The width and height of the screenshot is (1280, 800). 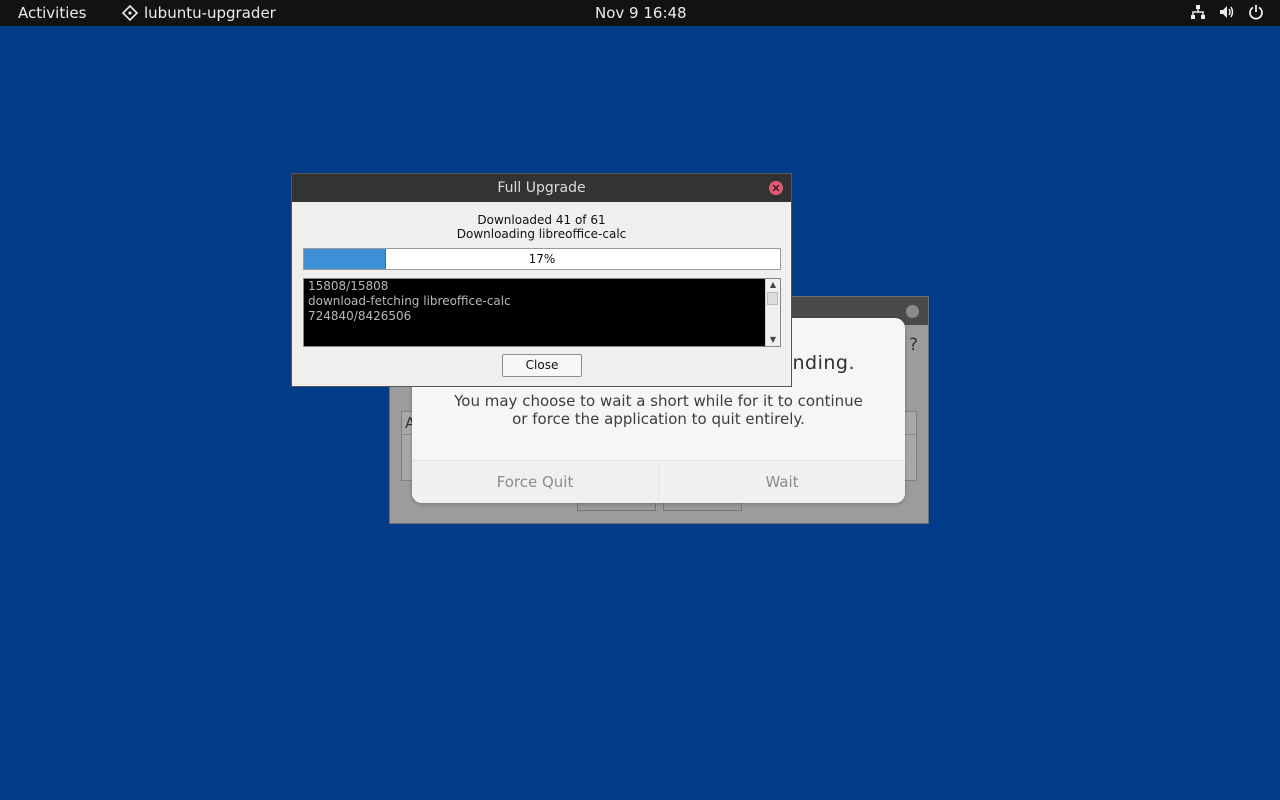 I want to click on volume-icon, so click(x=1227, y=12).